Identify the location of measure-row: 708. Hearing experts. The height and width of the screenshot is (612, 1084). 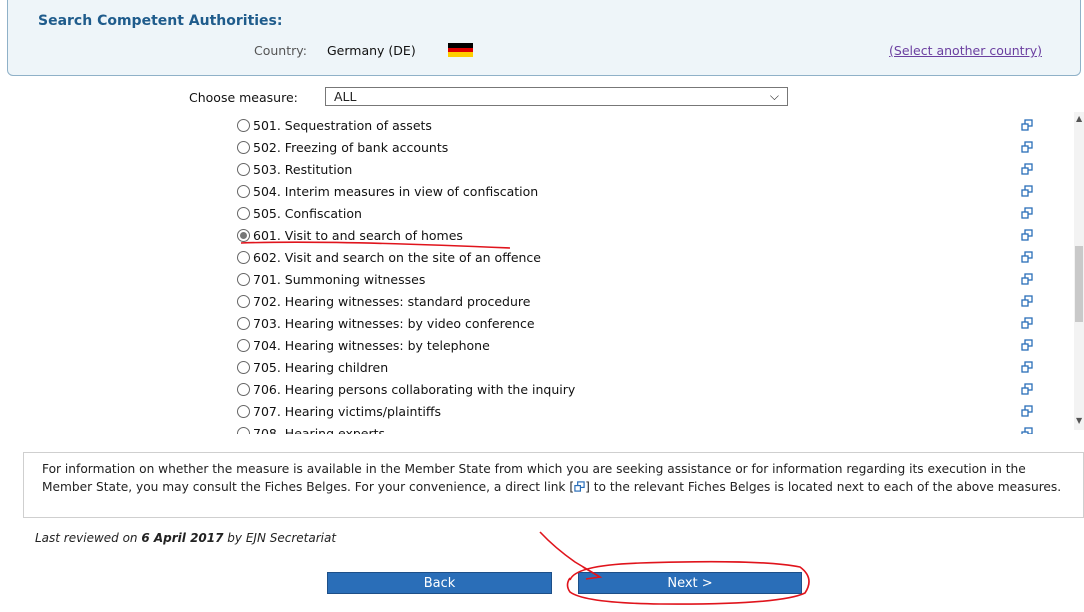
(311, 430).